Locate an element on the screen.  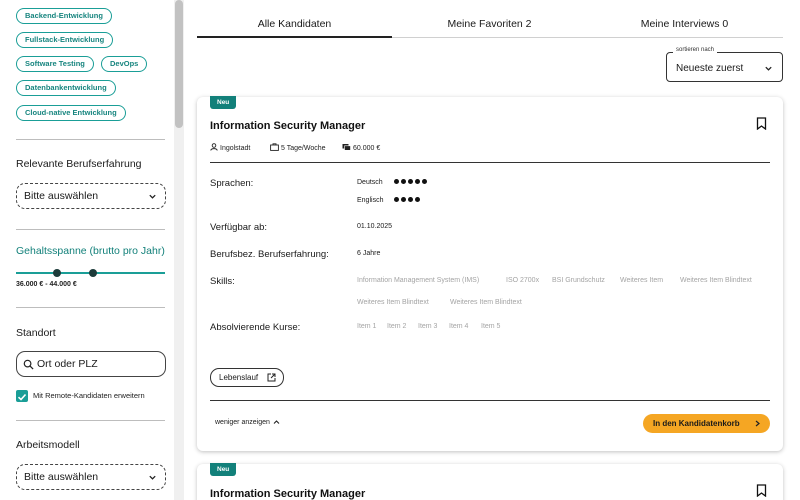
languages-label: Sprachen: is located at coordinates (232, 183).